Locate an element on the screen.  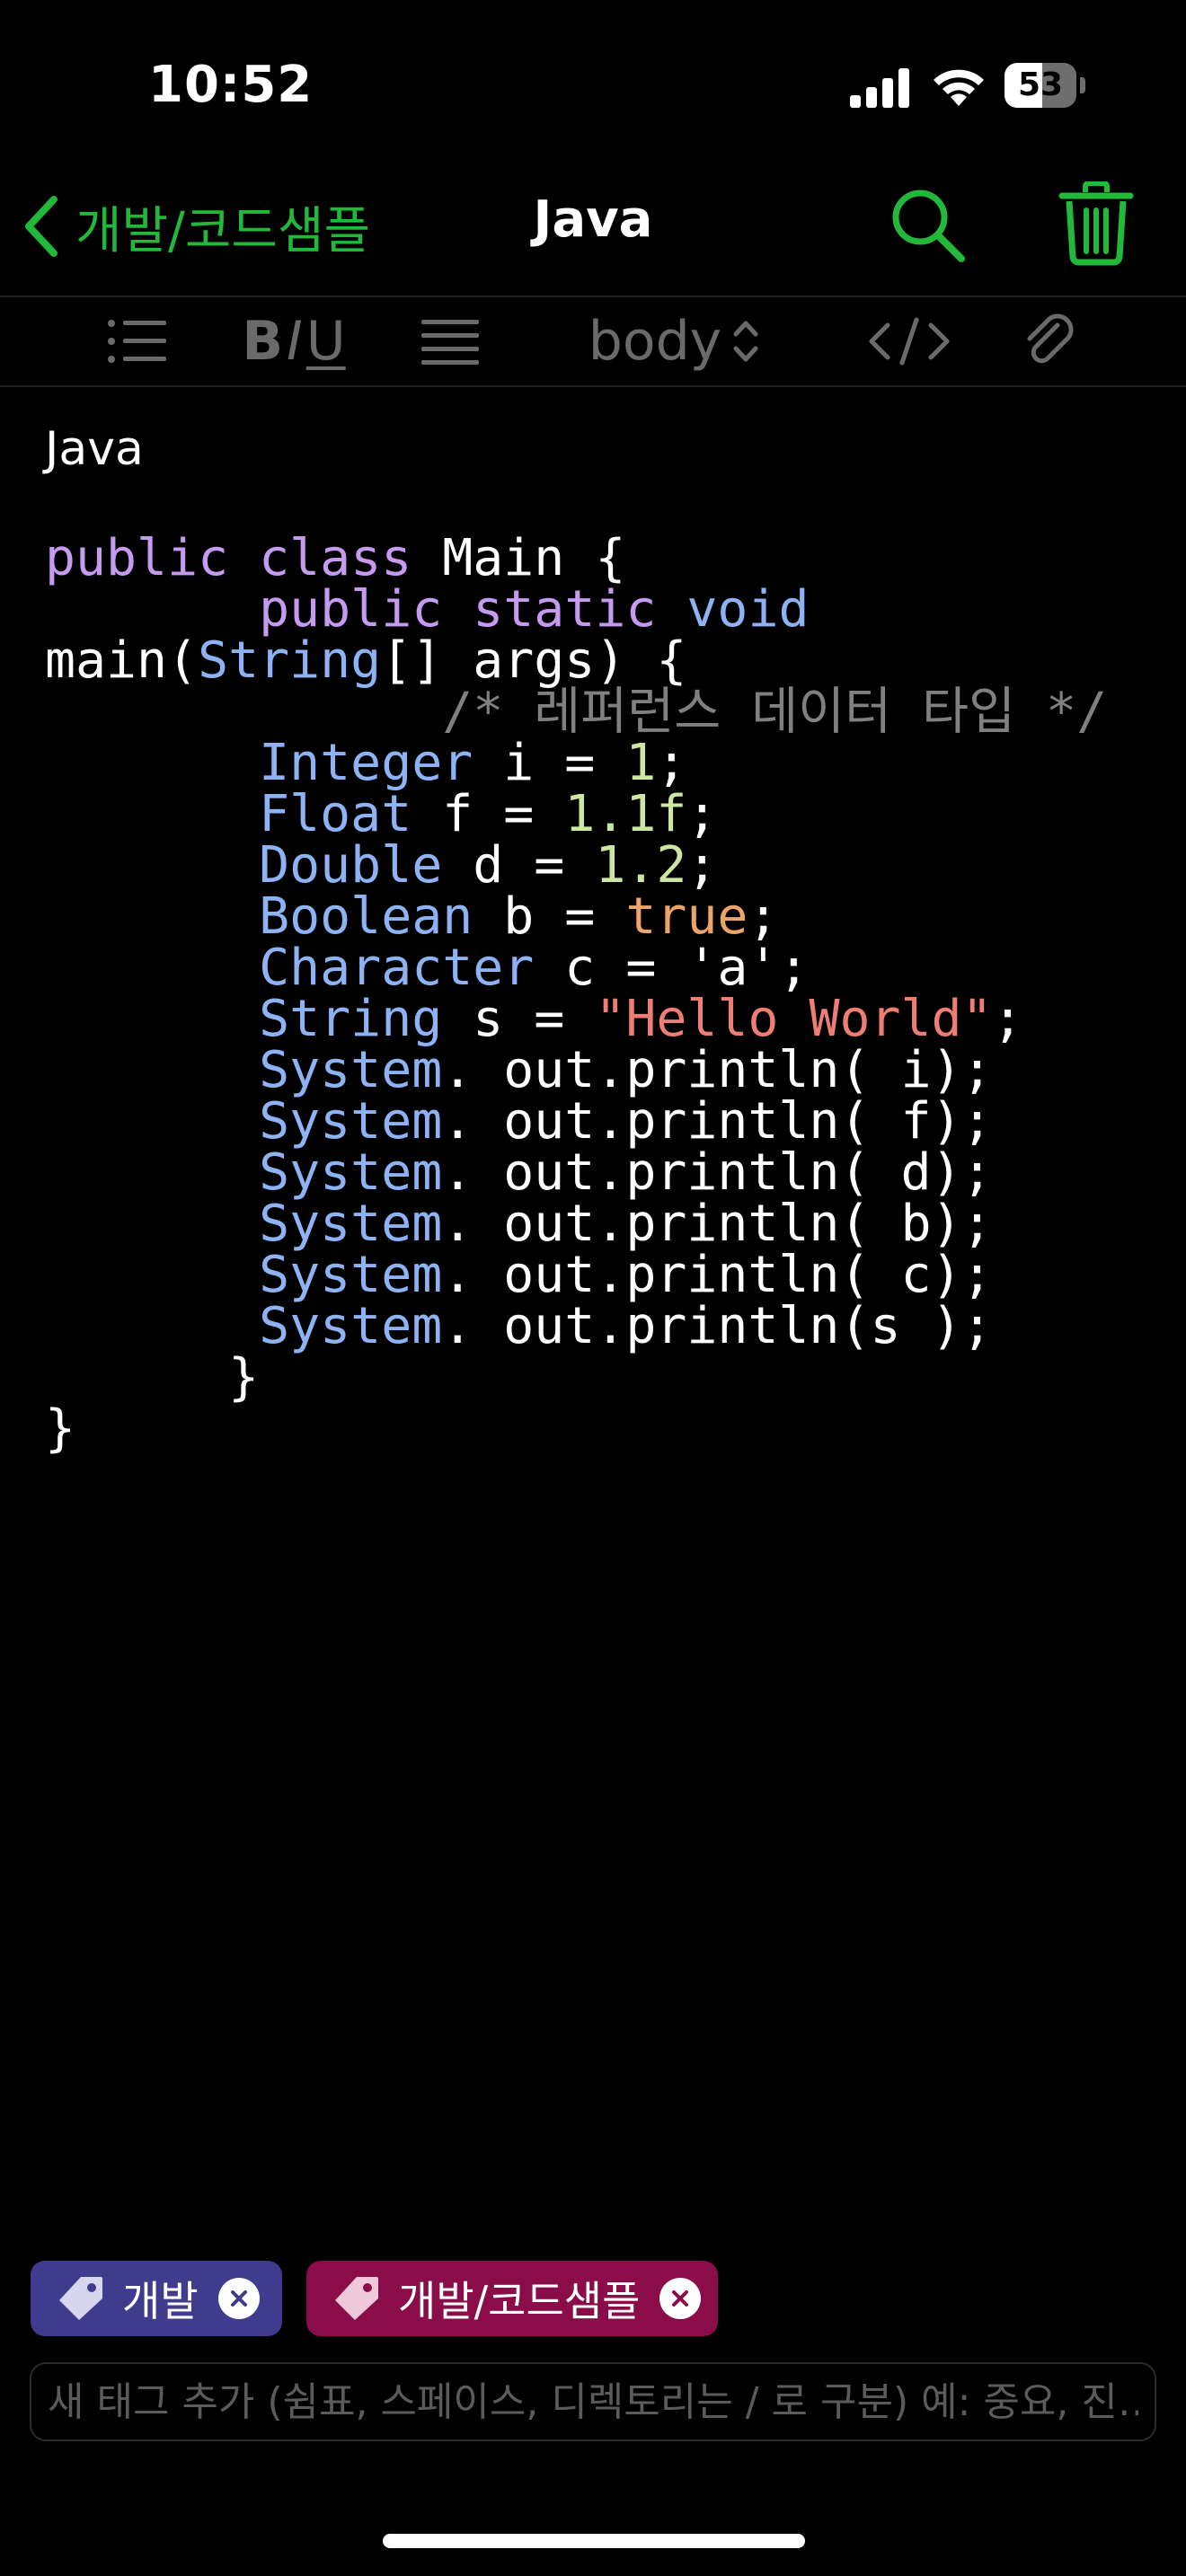
code-token: Character is located at coordinates (397, 968).